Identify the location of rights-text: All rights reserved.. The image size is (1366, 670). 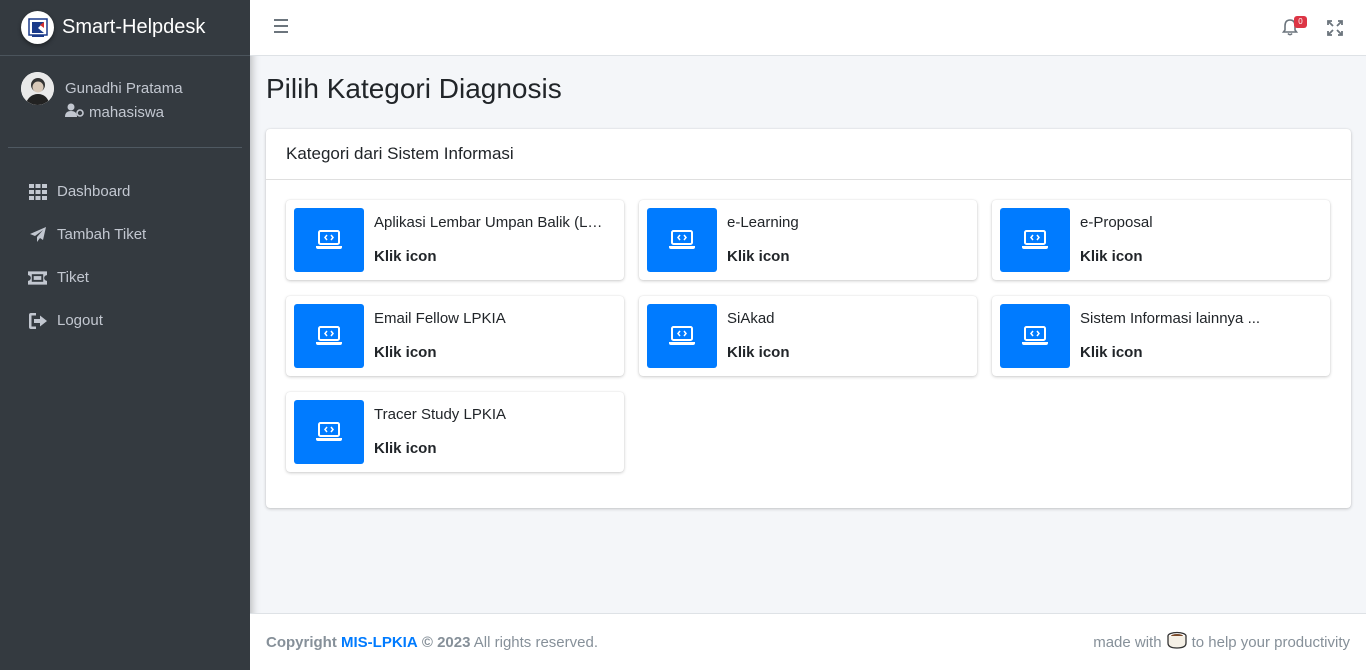
(535, 642).